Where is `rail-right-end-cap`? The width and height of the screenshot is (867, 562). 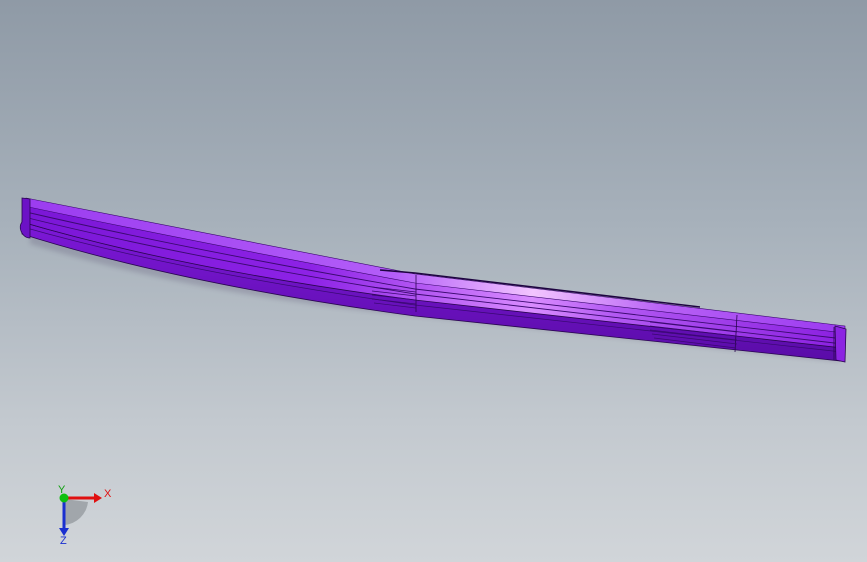 rail-right-end-cap is located at coordinates (840, 344).